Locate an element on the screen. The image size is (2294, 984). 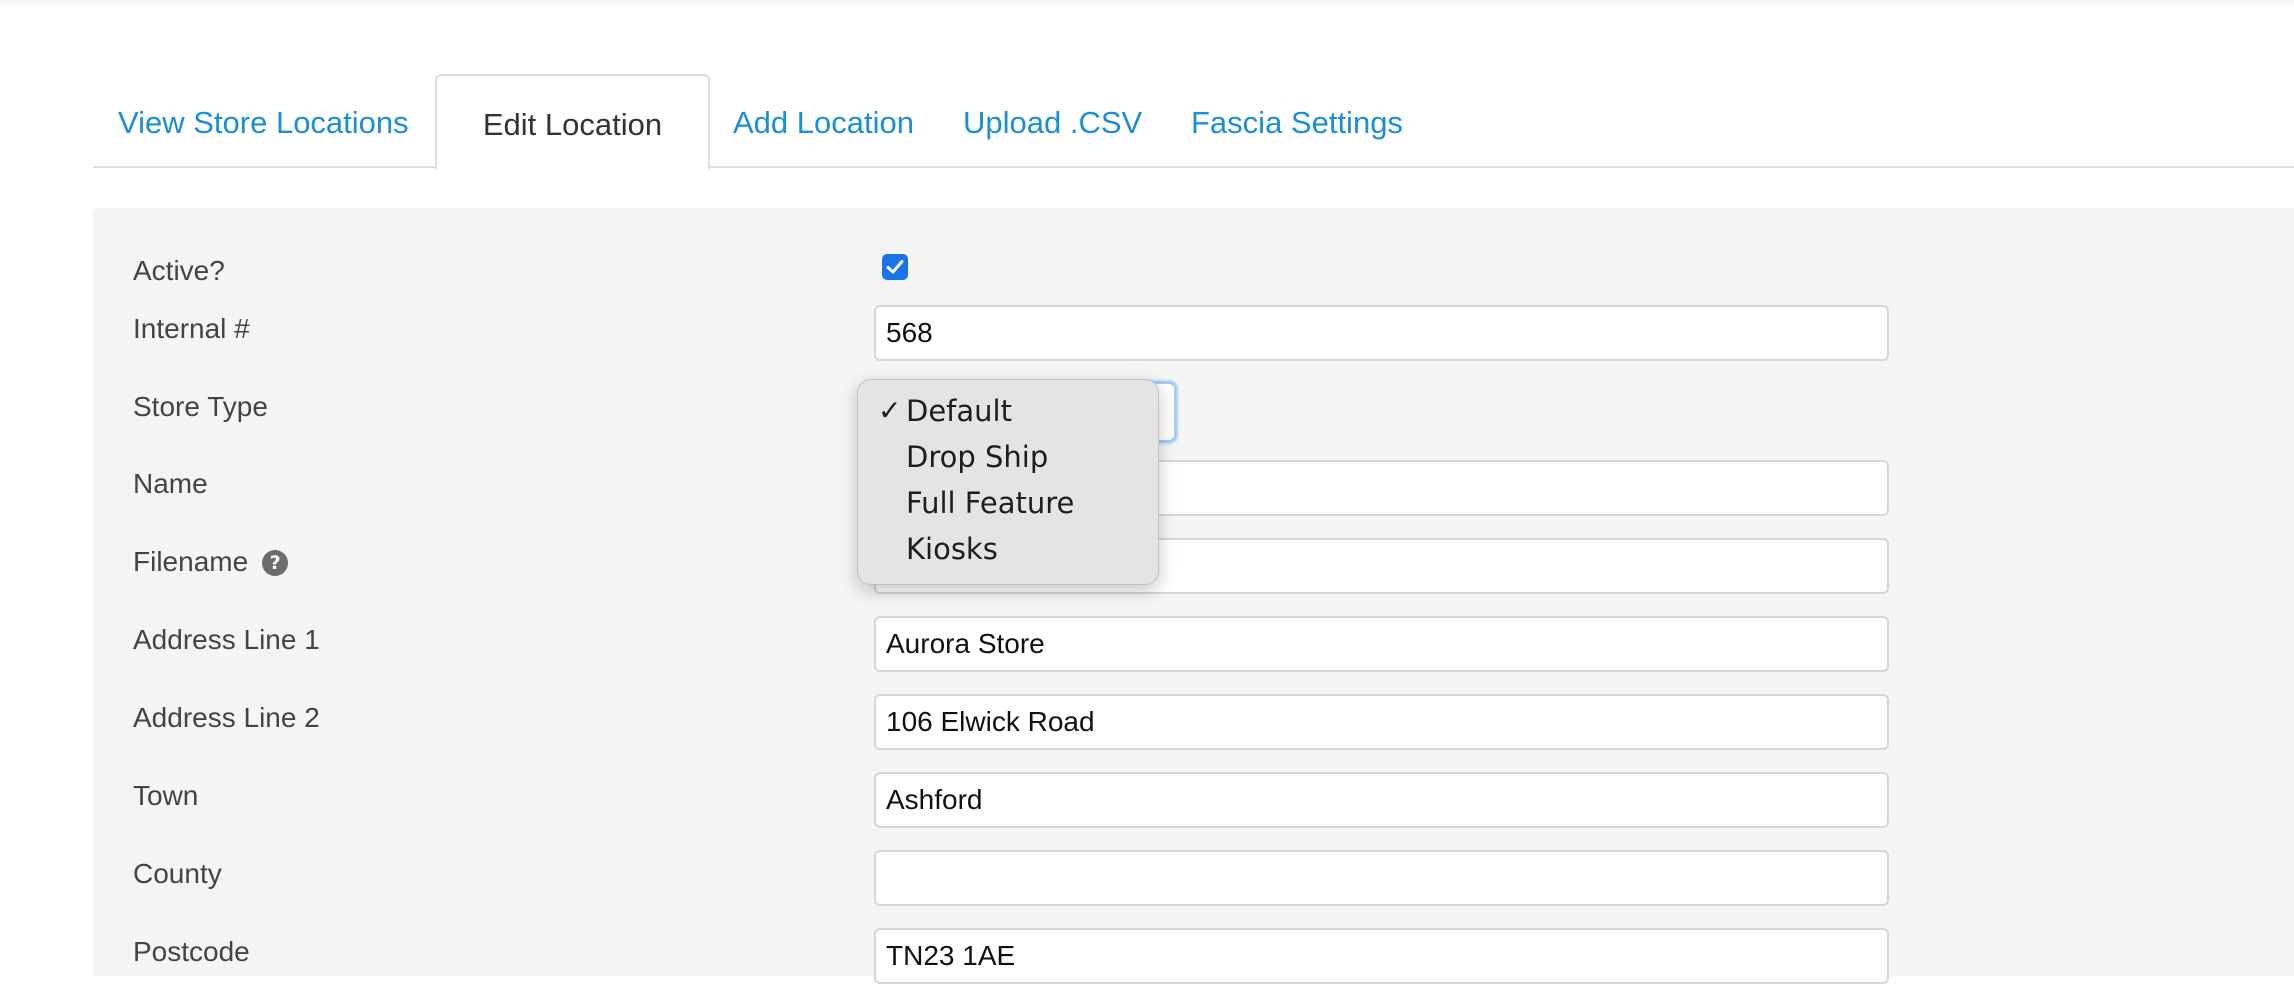
option-kiosks: Kiosks is located at coordinates (952, 549).